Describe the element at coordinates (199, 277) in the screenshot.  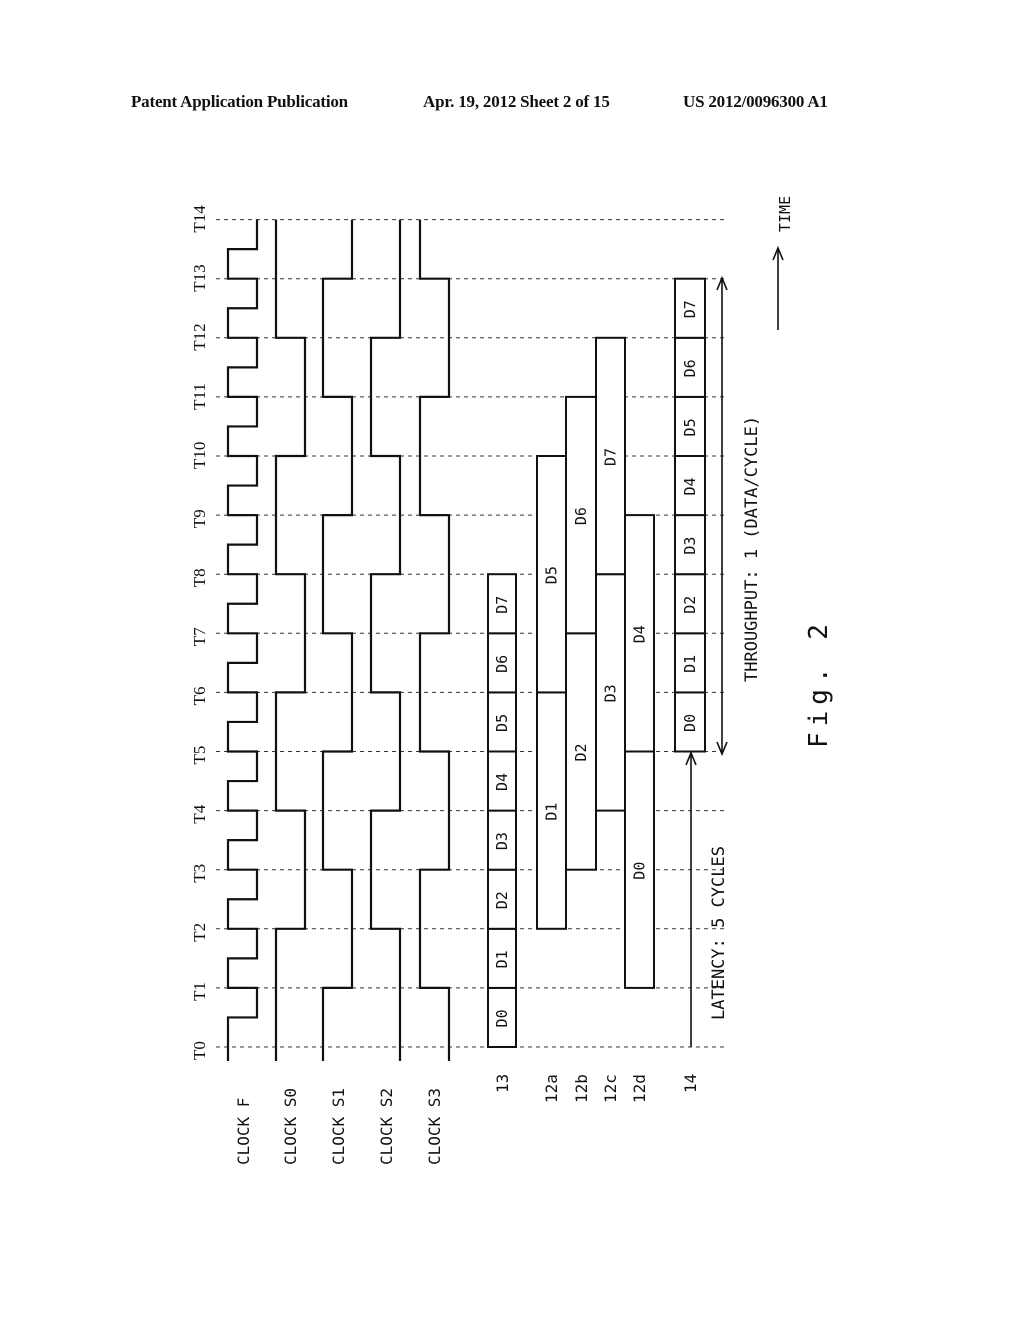
I see `time-label: T13` at that location.